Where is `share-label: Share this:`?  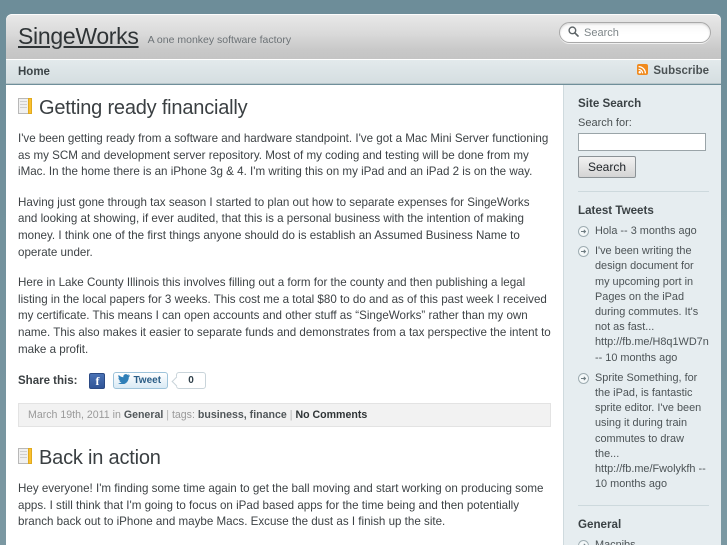
share-label: Share this: is located at coordinates (48, 380).